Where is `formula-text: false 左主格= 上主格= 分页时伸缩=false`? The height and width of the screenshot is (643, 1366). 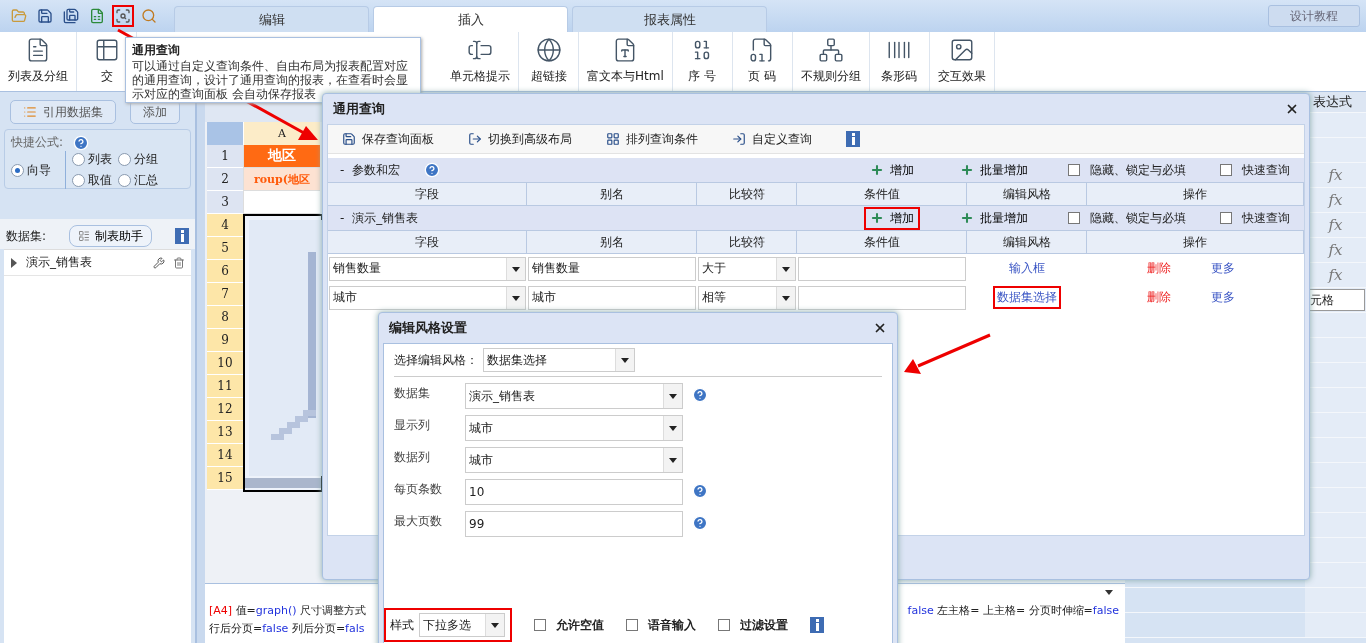
formula-text: false 左主格= 上主格= 分页时伸缩=false is located at coordinates (1013, 610).